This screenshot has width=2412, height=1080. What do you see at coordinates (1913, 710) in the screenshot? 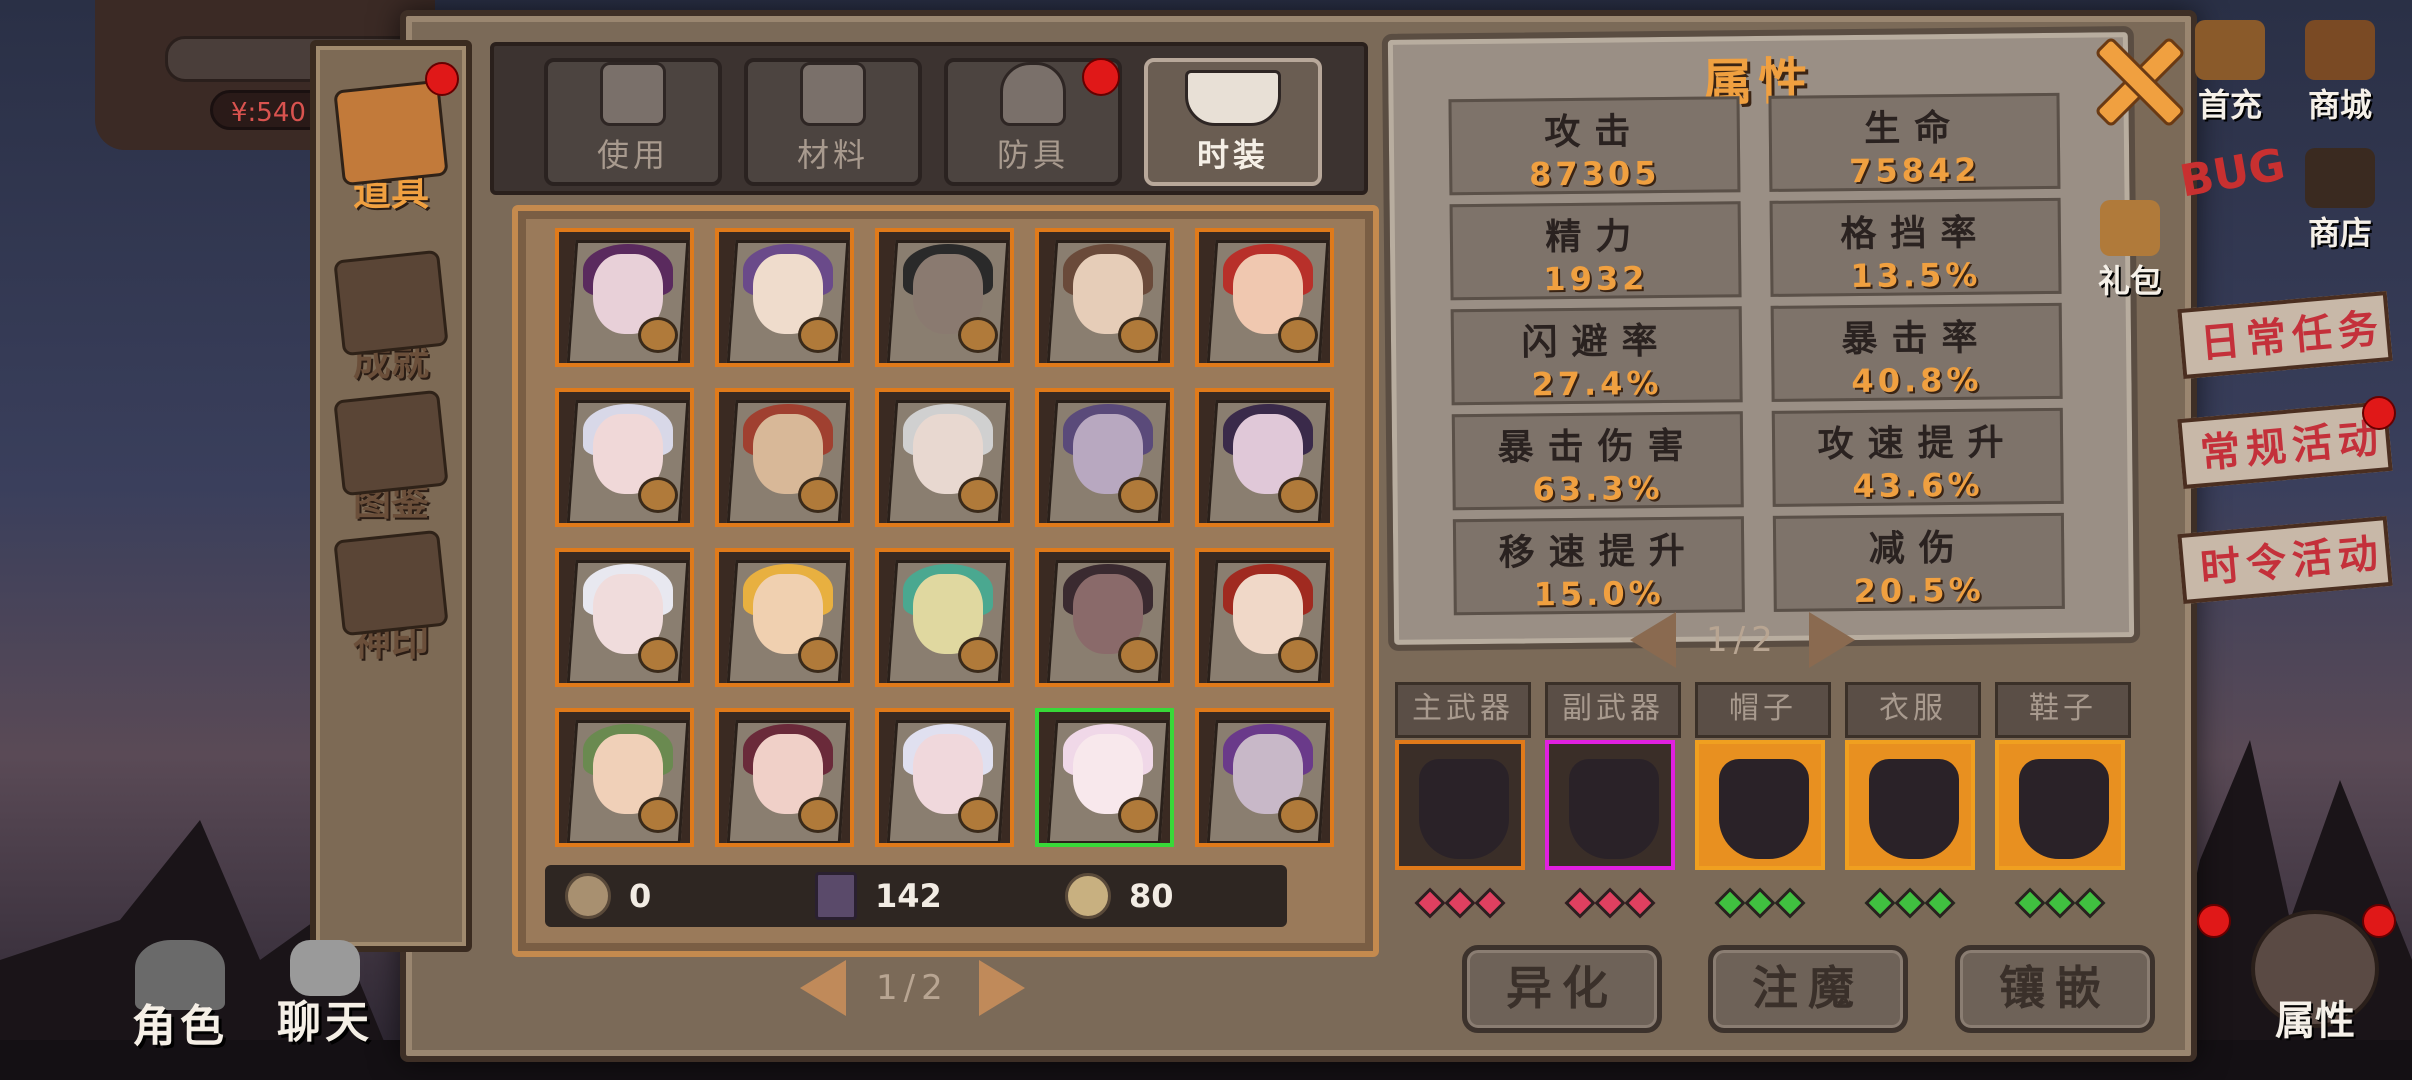
I see `equipment-slot-label: 衣服` at bounding box center [1913, 710].